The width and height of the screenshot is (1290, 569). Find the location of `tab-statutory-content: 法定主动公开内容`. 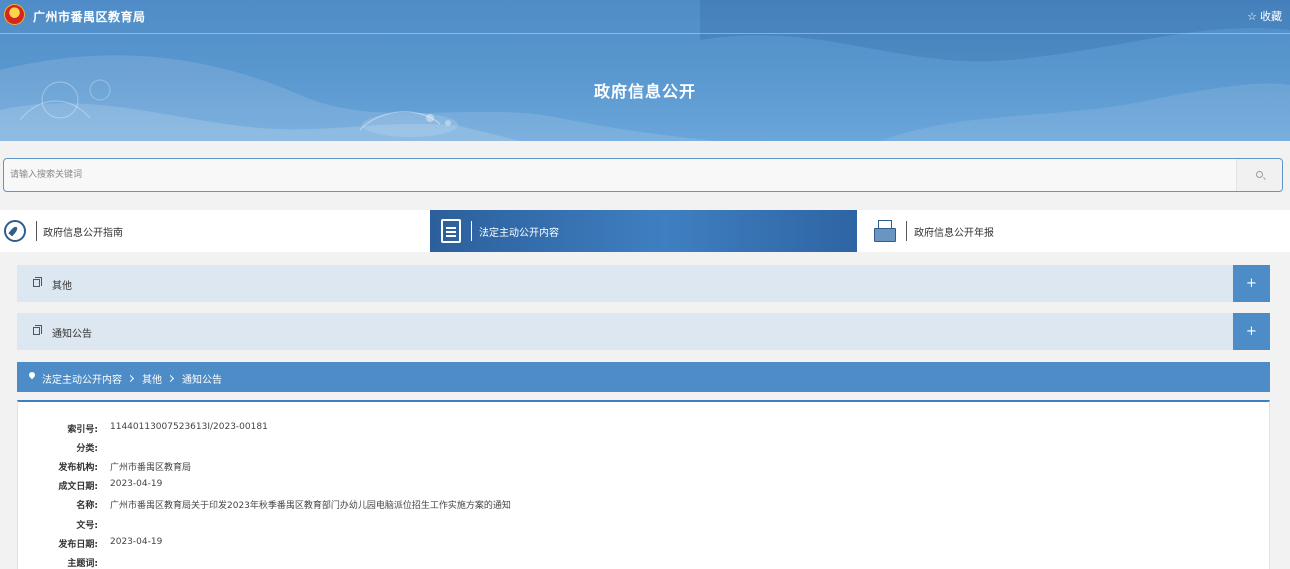

tab-statutory-content: 法定主动公开内容 is located at coordinates (643, 231).